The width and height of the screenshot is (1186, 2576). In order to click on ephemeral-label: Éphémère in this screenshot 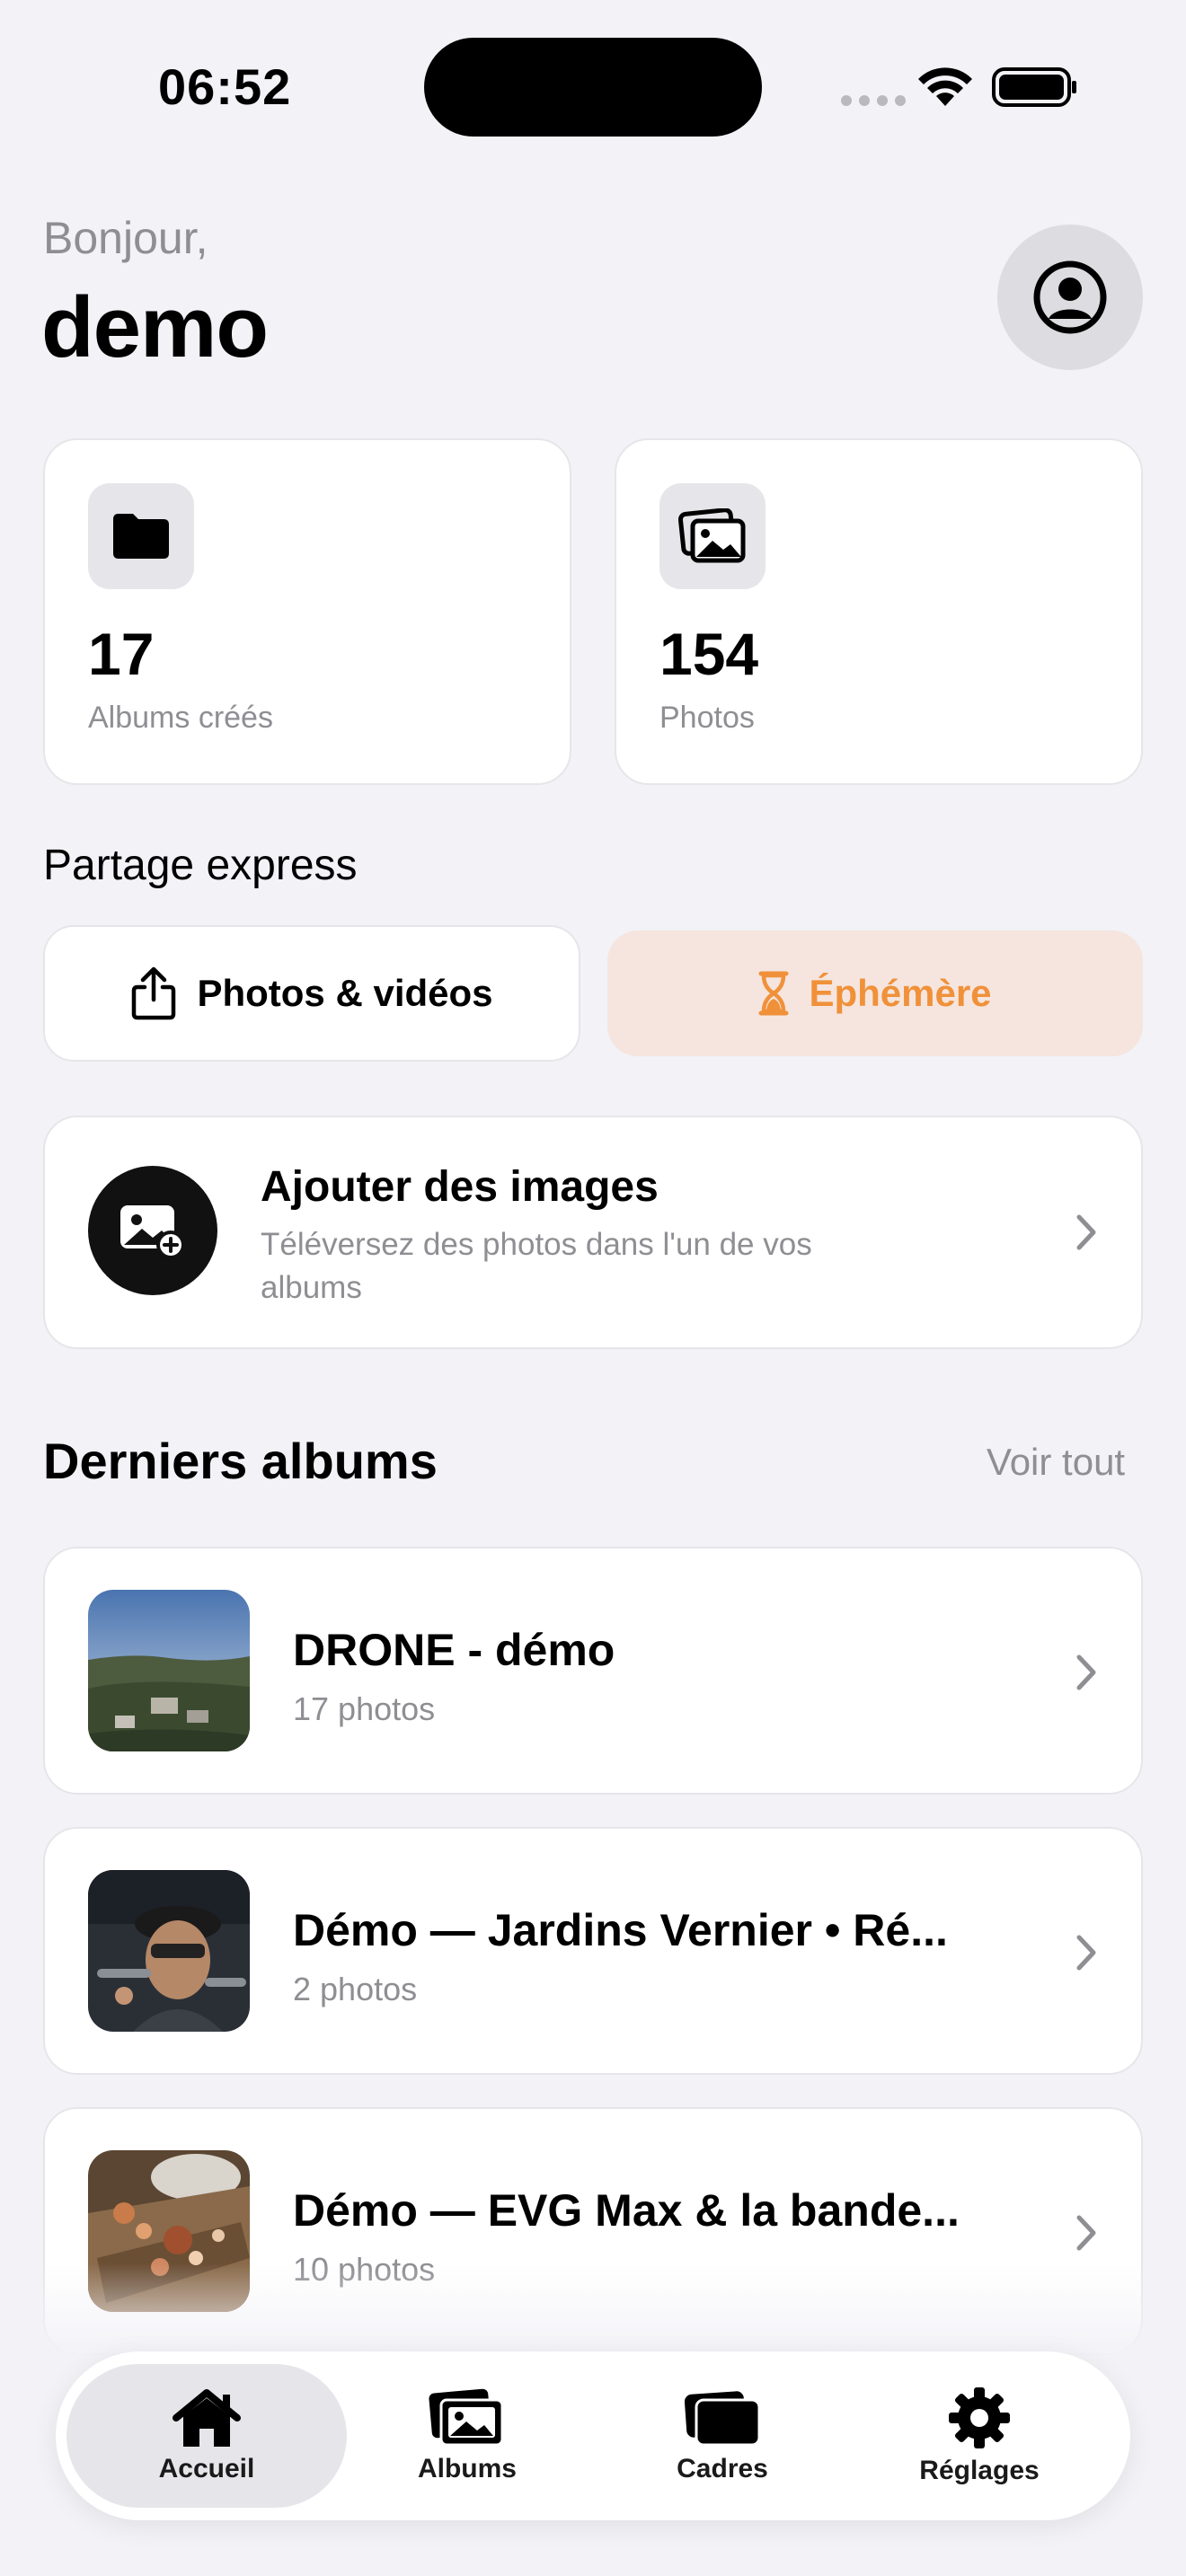, I will do `click(900, 993)`.